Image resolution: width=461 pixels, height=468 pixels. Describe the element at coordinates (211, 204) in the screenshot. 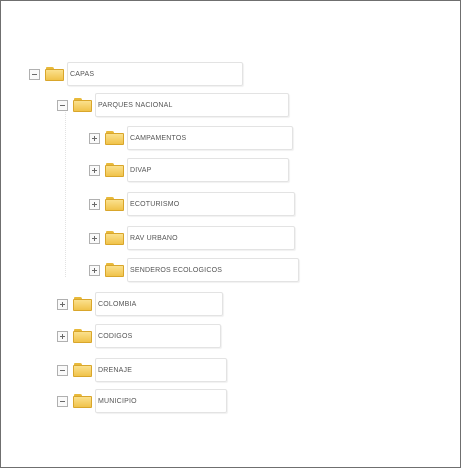

I see `tree-node-label: ECOTURISMO` at that location.